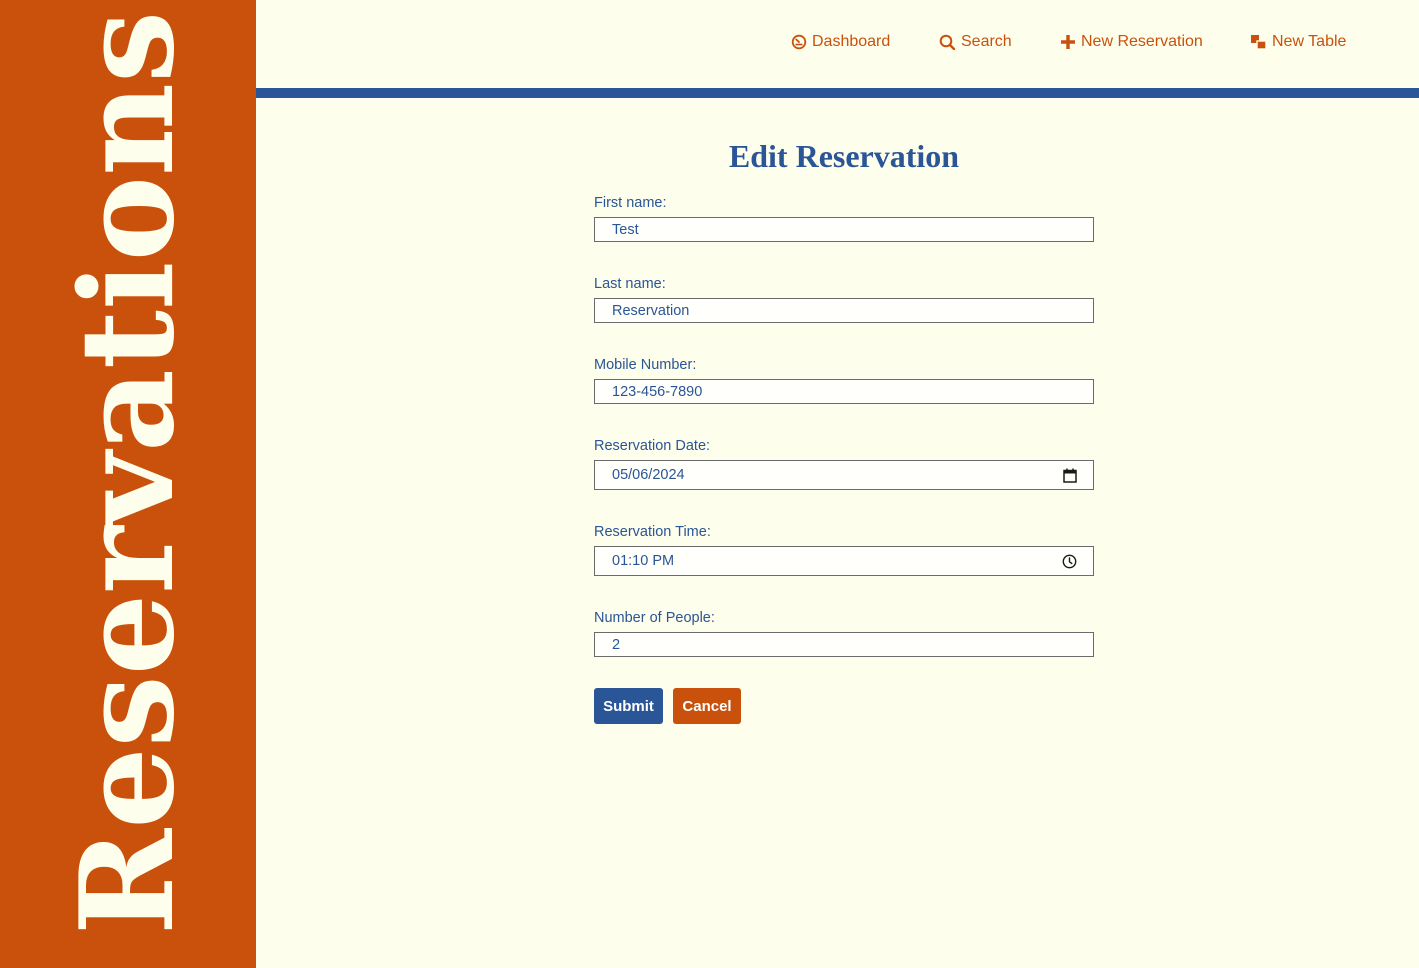 This screenshot has height=968, width=1419. I want to click on mobile-number-group: Mobile Number: 123-456-7890, so click(844, 380).